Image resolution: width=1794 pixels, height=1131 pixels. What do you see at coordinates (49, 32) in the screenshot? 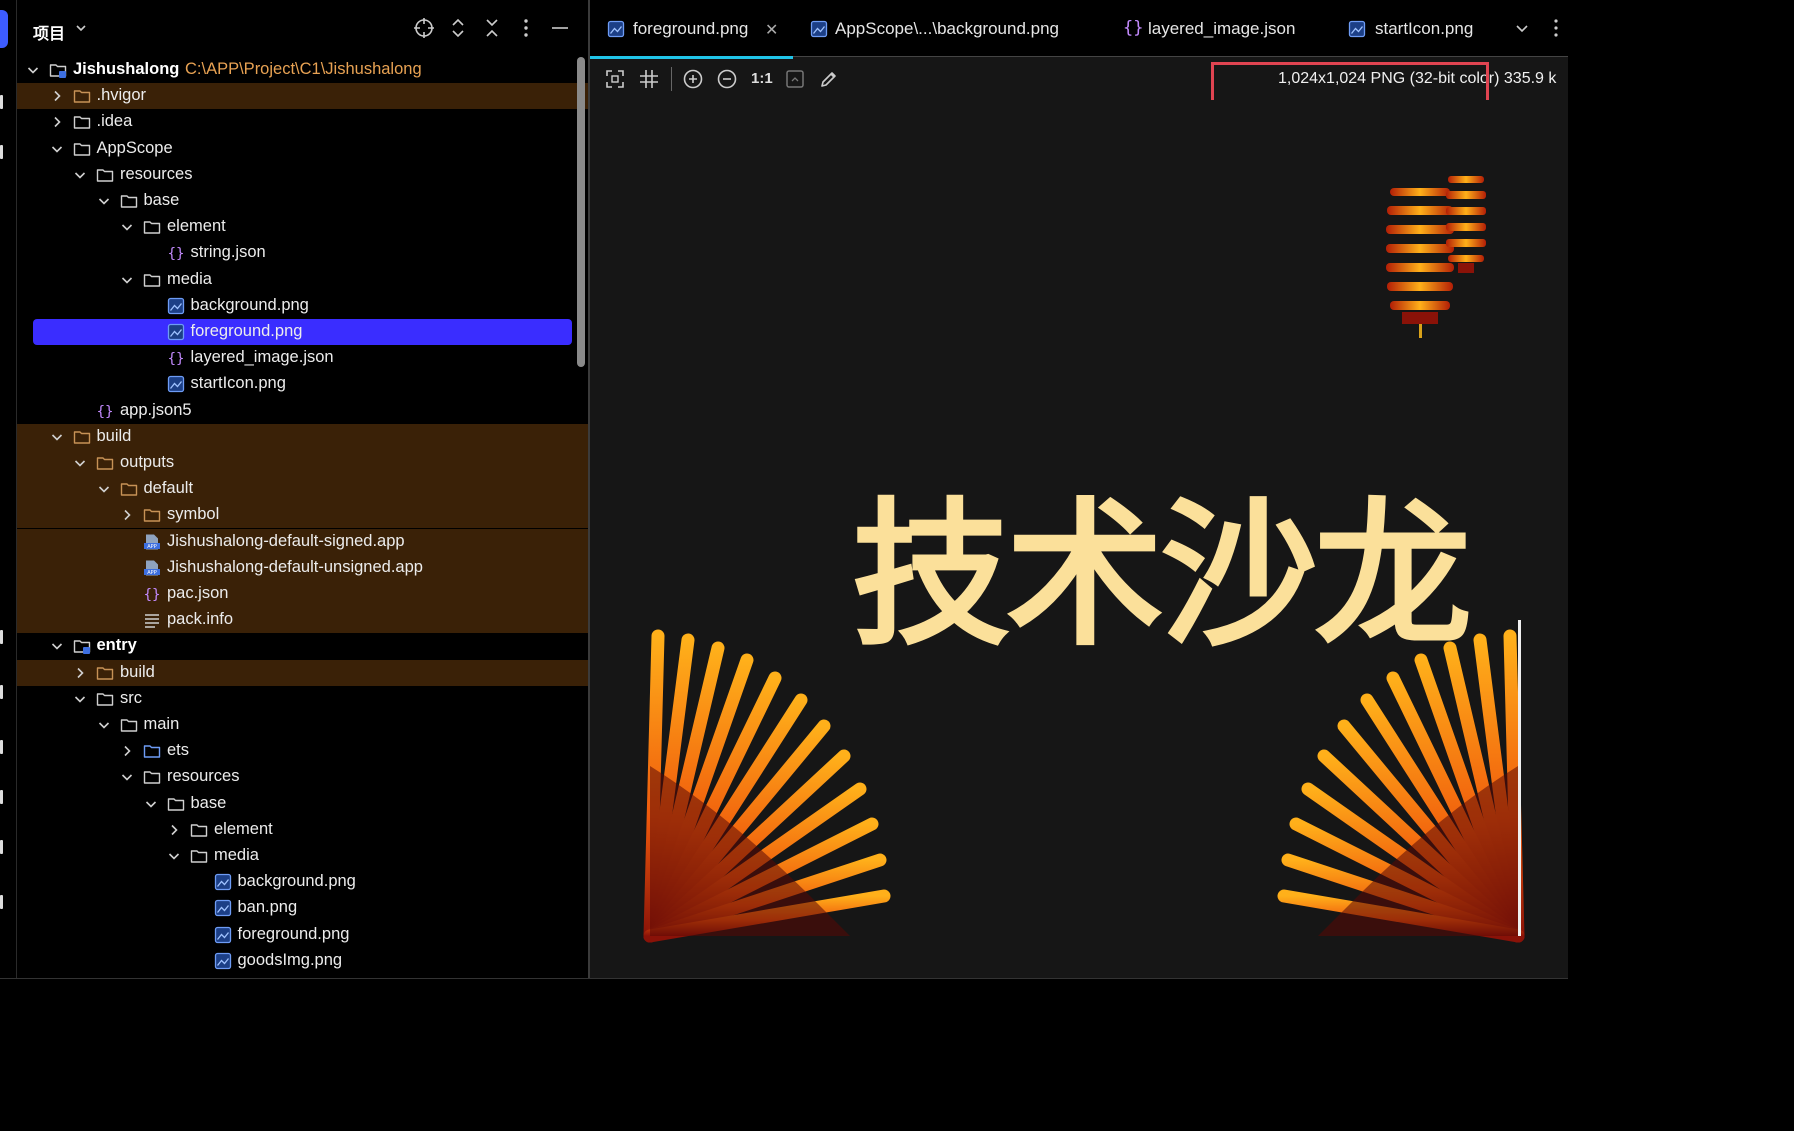
I see `project-panel-title: 项目` at bounding box center [49, 32].